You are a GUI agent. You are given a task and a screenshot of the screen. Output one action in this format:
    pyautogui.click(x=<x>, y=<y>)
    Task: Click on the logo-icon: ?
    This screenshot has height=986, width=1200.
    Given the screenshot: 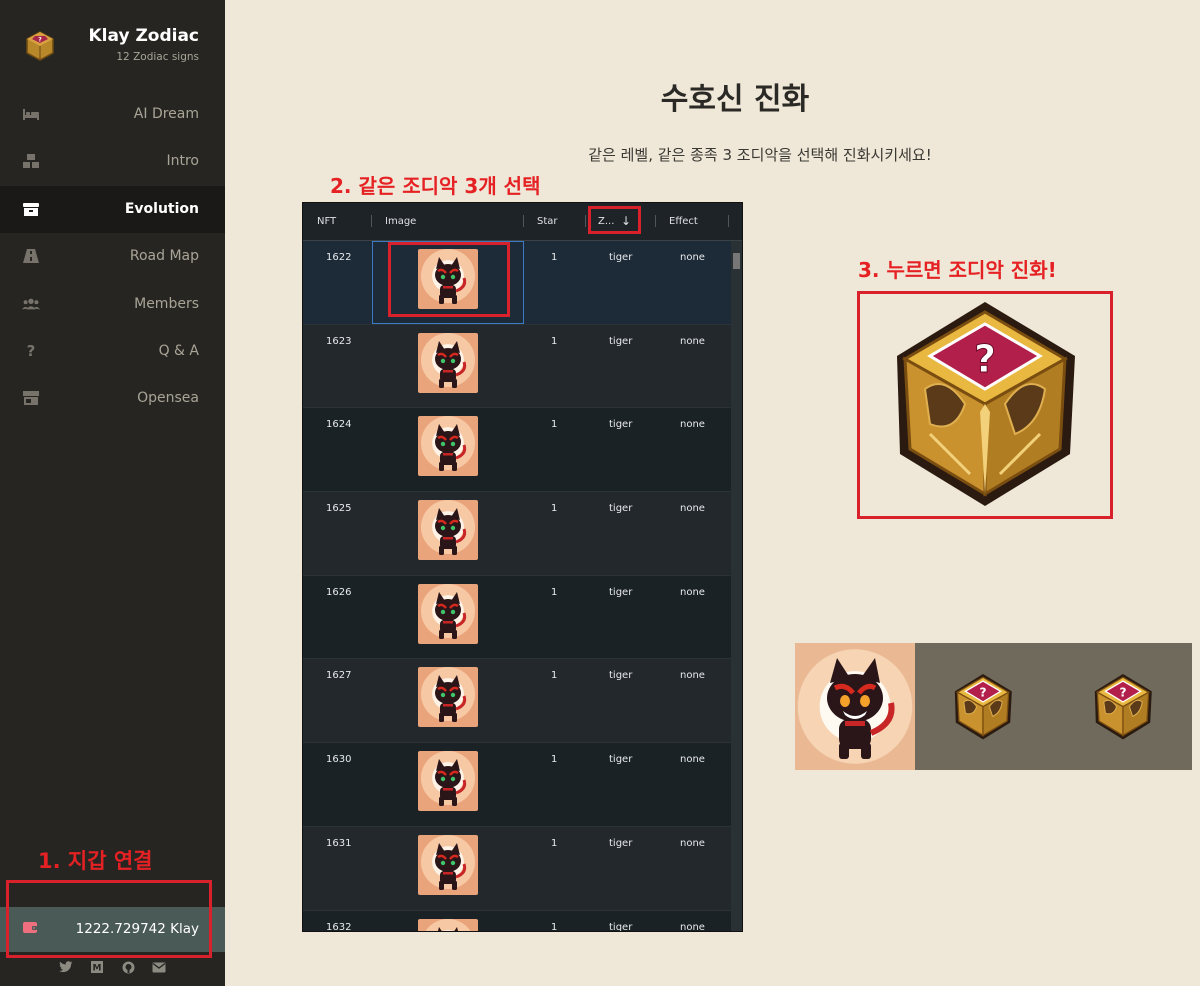 What is the action you would take?
    pyautogui.click(x=40, y=46)
    